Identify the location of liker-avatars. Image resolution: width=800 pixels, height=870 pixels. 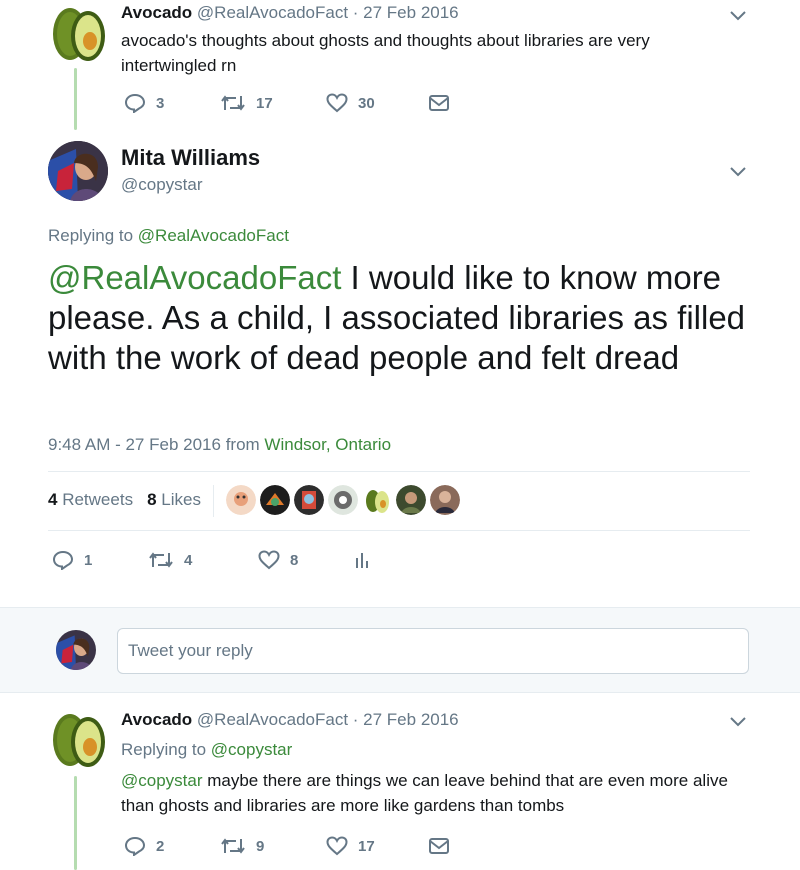
(343, 500).